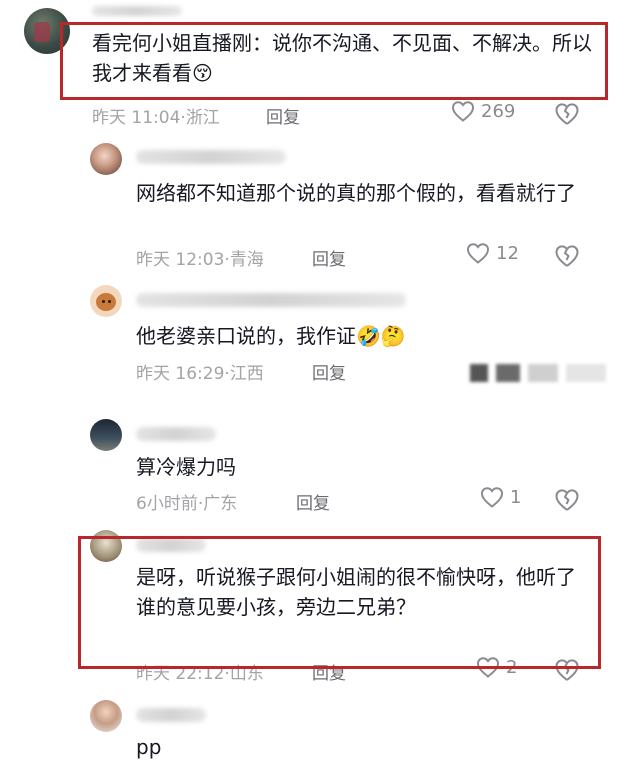 This screenshot has height=762, width=631. What do you see at coordinates (180, 260) in the screenshot?
I see `comment-time: 昨天 12:03` at bounding box center [180, 260].